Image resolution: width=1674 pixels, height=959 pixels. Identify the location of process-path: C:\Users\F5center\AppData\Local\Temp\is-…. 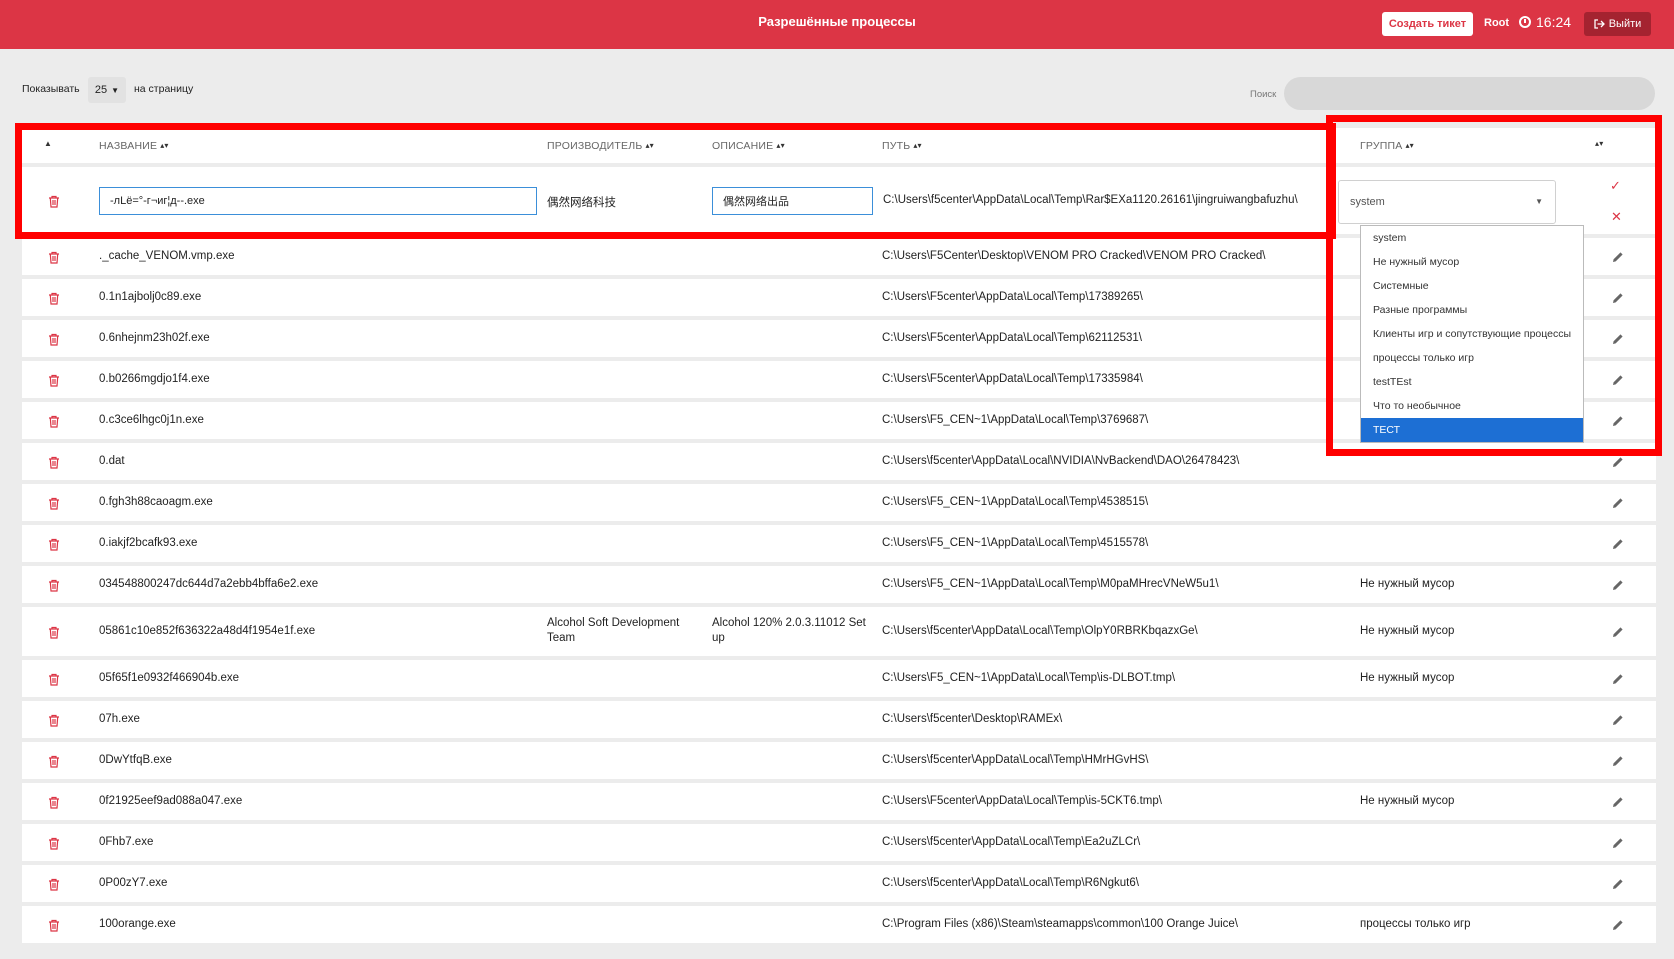
(1022, 801).